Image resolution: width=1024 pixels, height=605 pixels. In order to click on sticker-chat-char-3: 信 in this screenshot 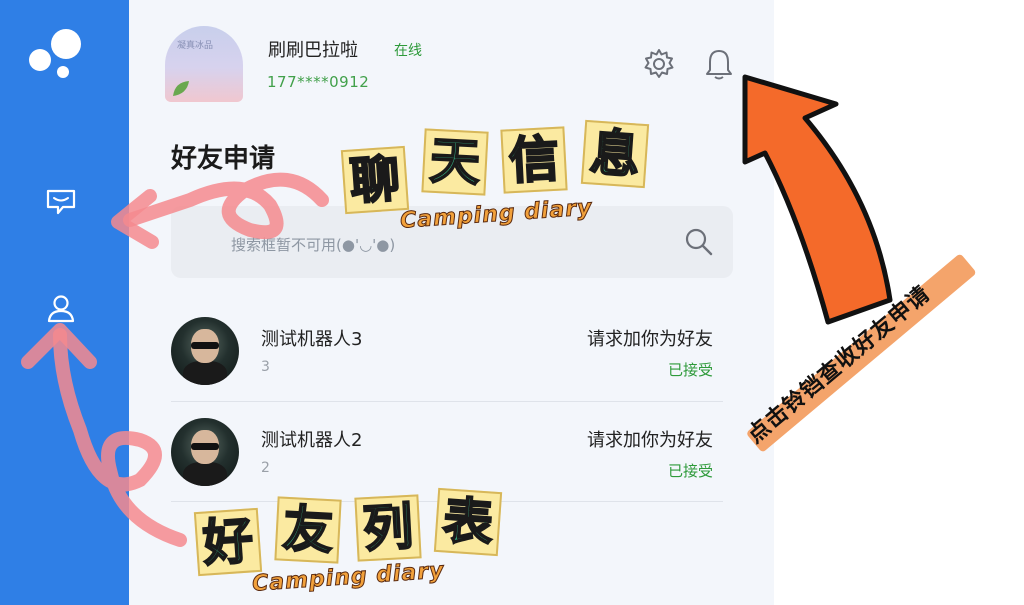, I will do `click(534, 160)`.